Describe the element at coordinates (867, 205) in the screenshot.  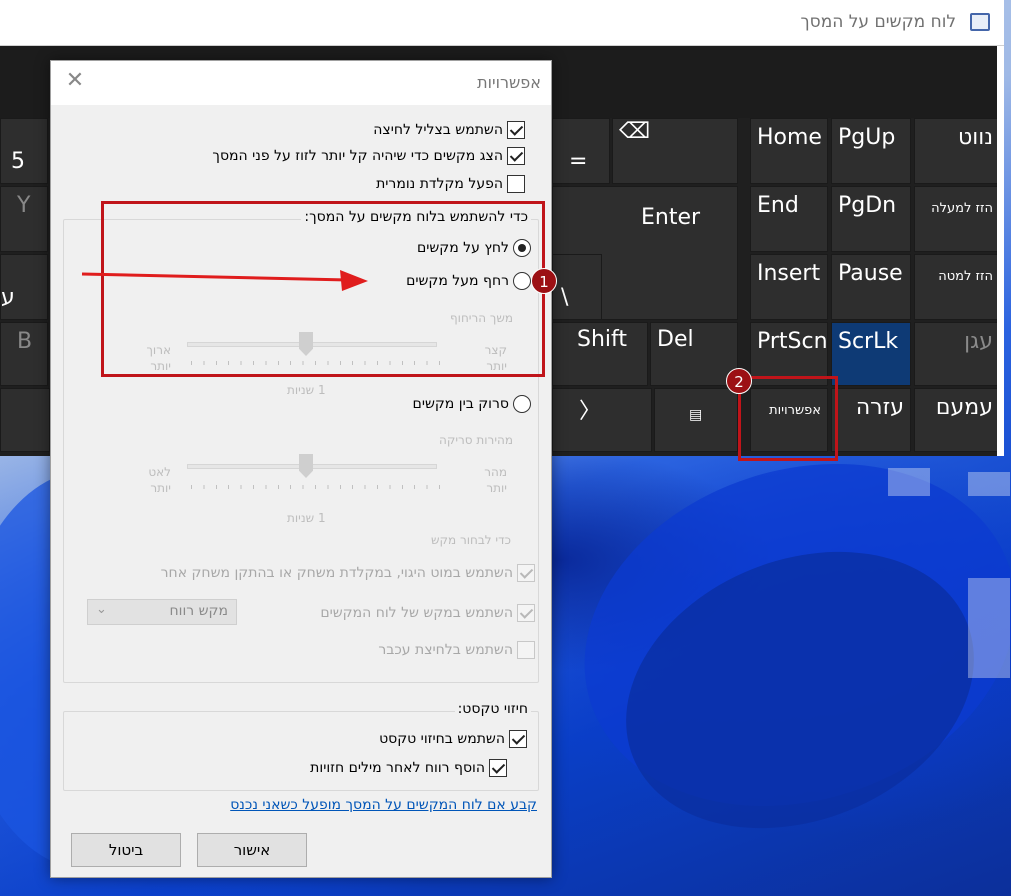
I see `key-label: PgDn` at that location.